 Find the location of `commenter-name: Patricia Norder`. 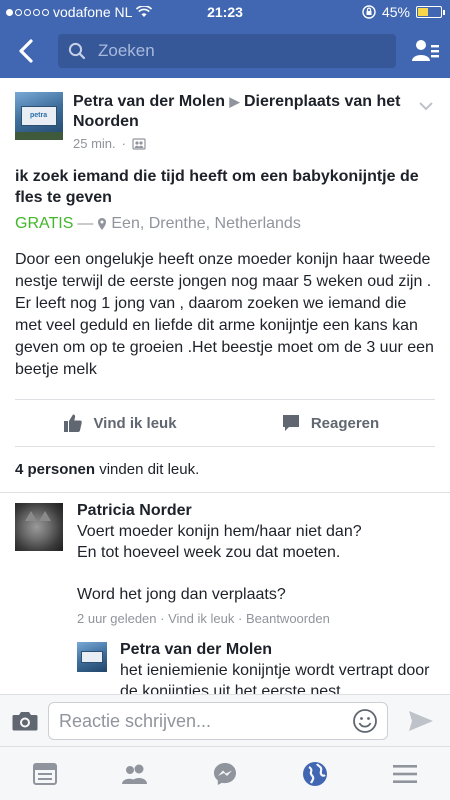

commenter-name: Patricia Norder is located at coordinates (256, 511).